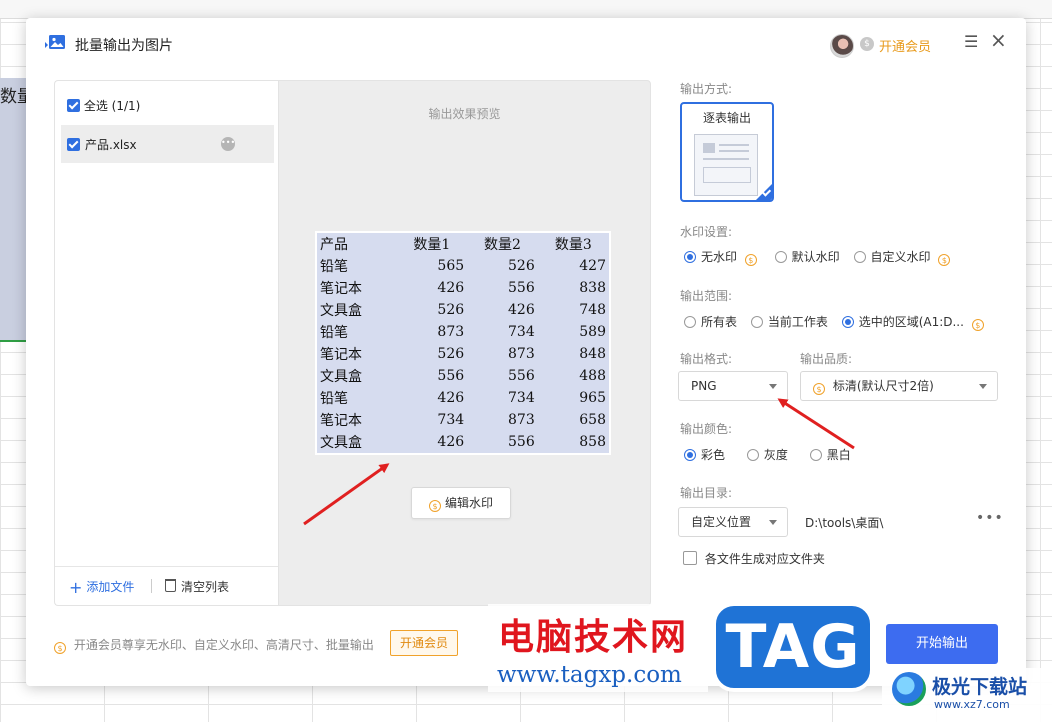 The height and width of the screenshot is (722, 1052). I want to click on start-export-button: 开始输出, so click(942, 644).